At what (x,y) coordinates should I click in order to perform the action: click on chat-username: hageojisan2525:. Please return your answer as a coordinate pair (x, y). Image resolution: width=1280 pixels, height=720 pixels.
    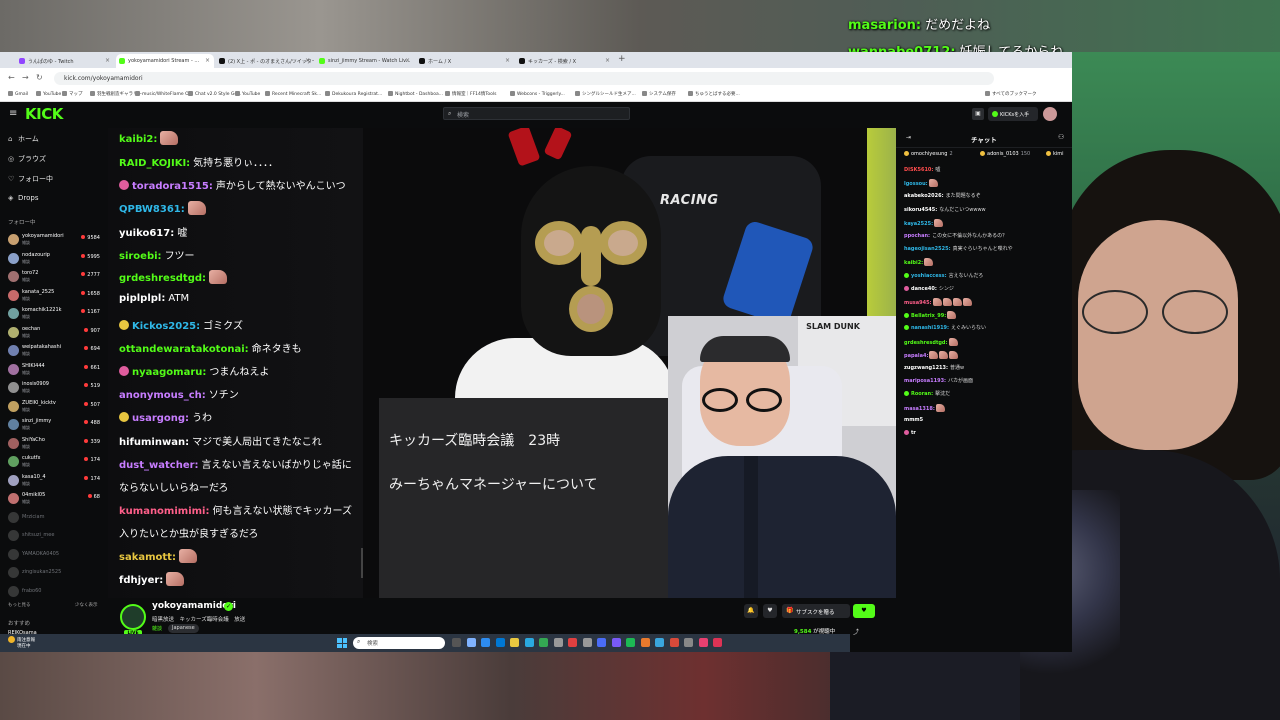
    Looking at the image, I should click on (927, 249).